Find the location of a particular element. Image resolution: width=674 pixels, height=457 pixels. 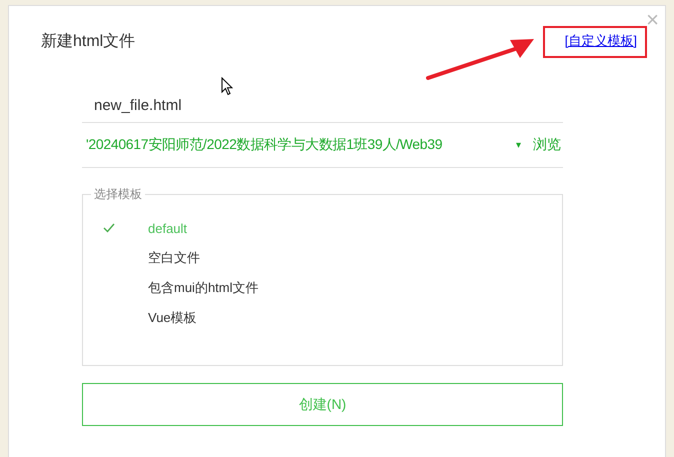

template-option: Vue模板 is located at coordinates (332, 318).